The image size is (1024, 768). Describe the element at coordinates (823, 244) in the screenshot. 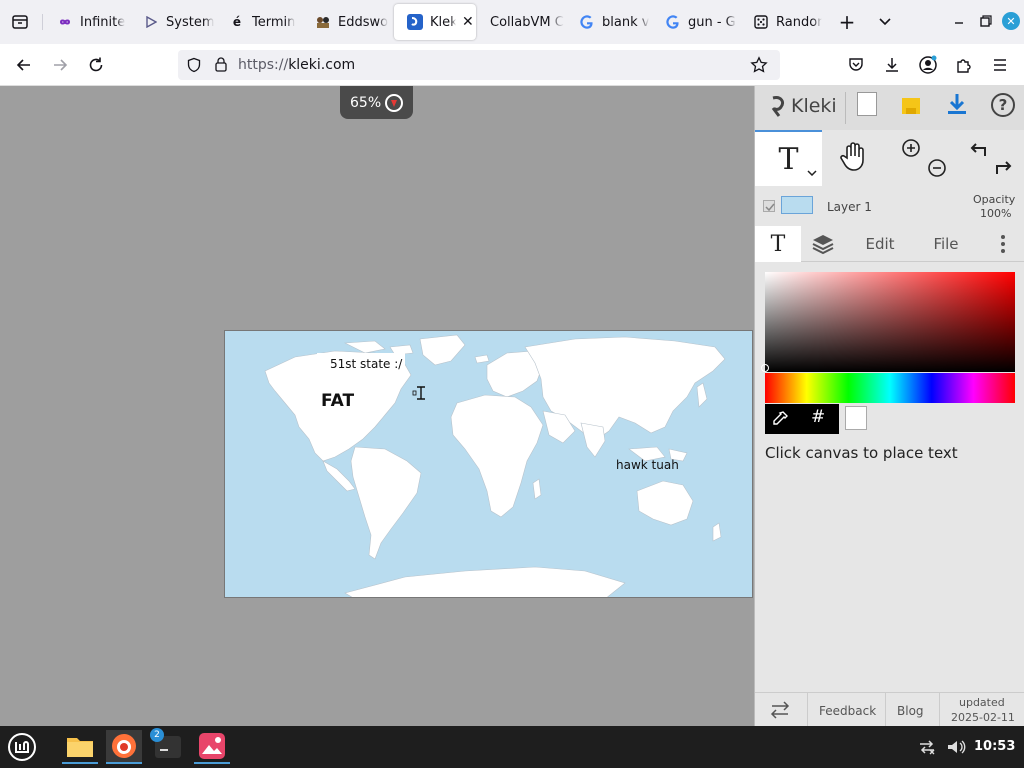

I see `tab-layers` at that location.